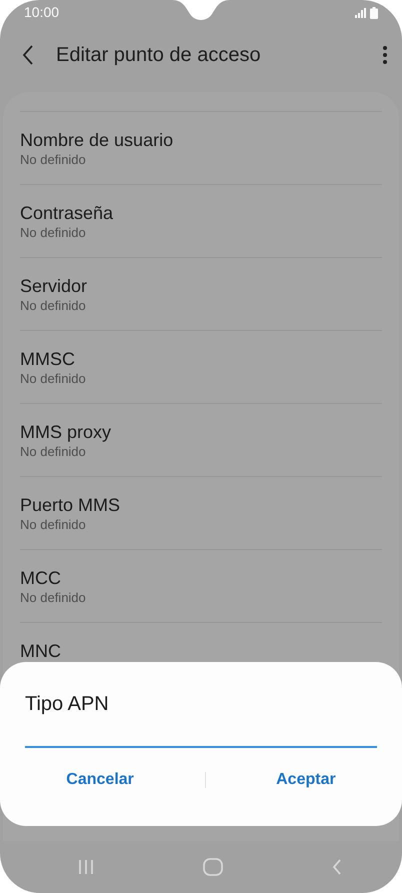  I want to click on setting-label: Contraseña, so click(201, 213).